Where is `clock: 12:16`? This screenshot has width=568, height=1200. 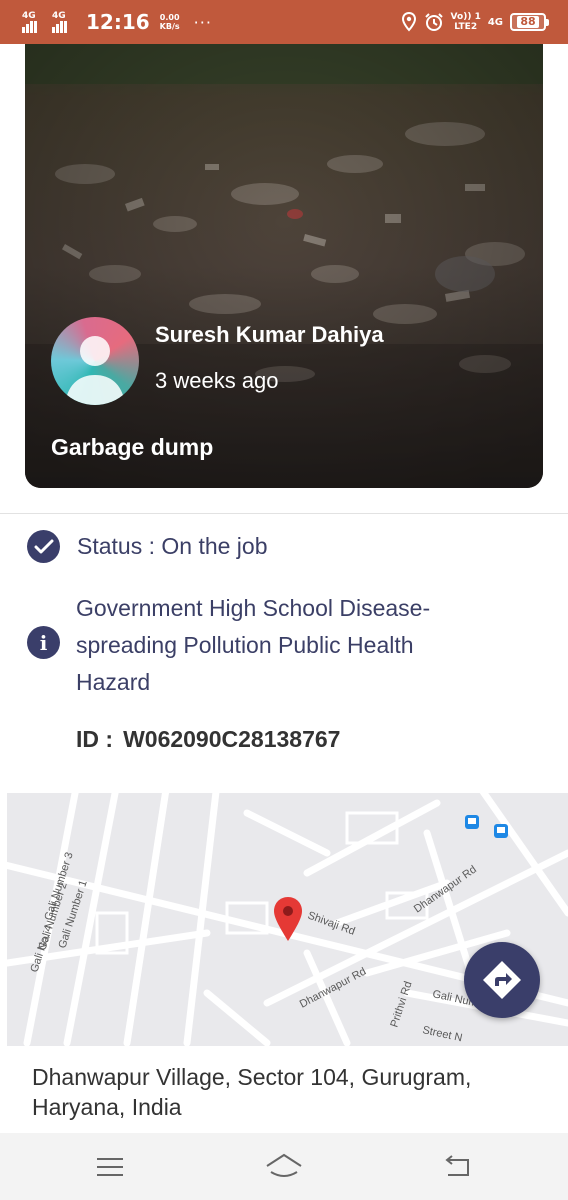
clock: 12:16 is located at coordinates (118, 22).